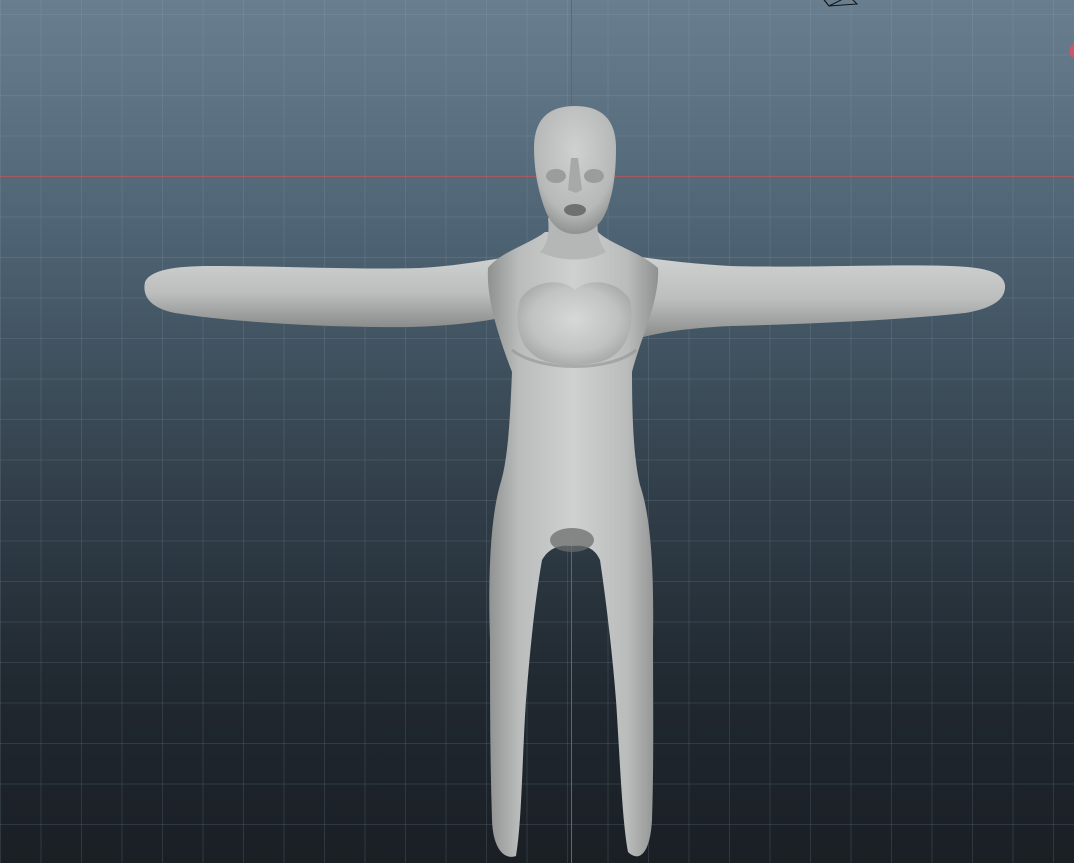 The height and width of the screenshot is (863, 1074). I want to click on right-arm, so click(806, 295).